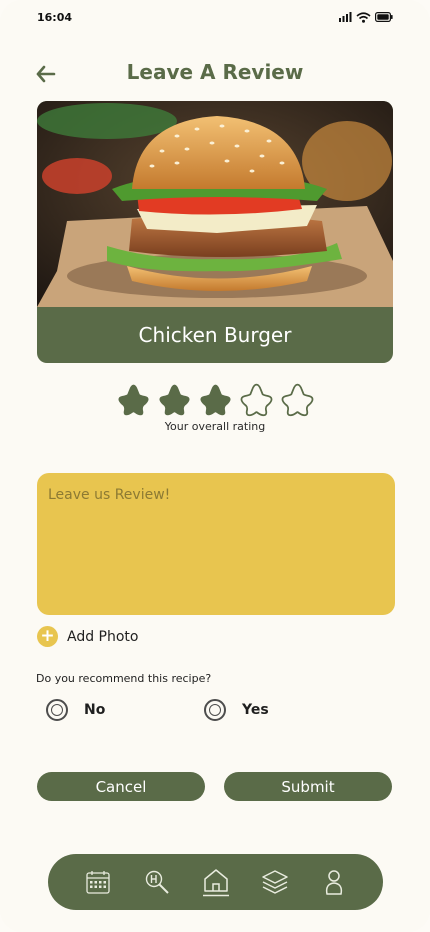  I want to click on page-title: Leave A Review, so click(215, 72).